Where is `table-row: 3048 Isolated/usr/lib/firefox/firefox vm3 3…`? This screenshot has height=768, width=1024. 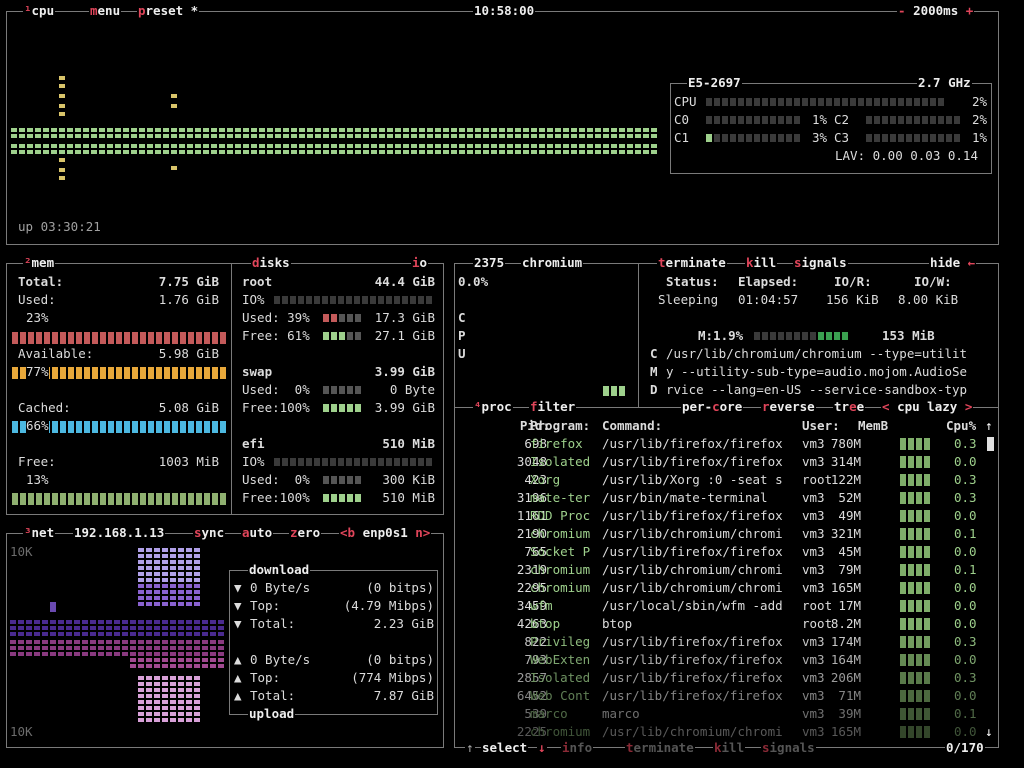 table-row: 3048 Isolated/usr/lib/firefox/firefox vm3 3… is located at coordinates (726, 462).